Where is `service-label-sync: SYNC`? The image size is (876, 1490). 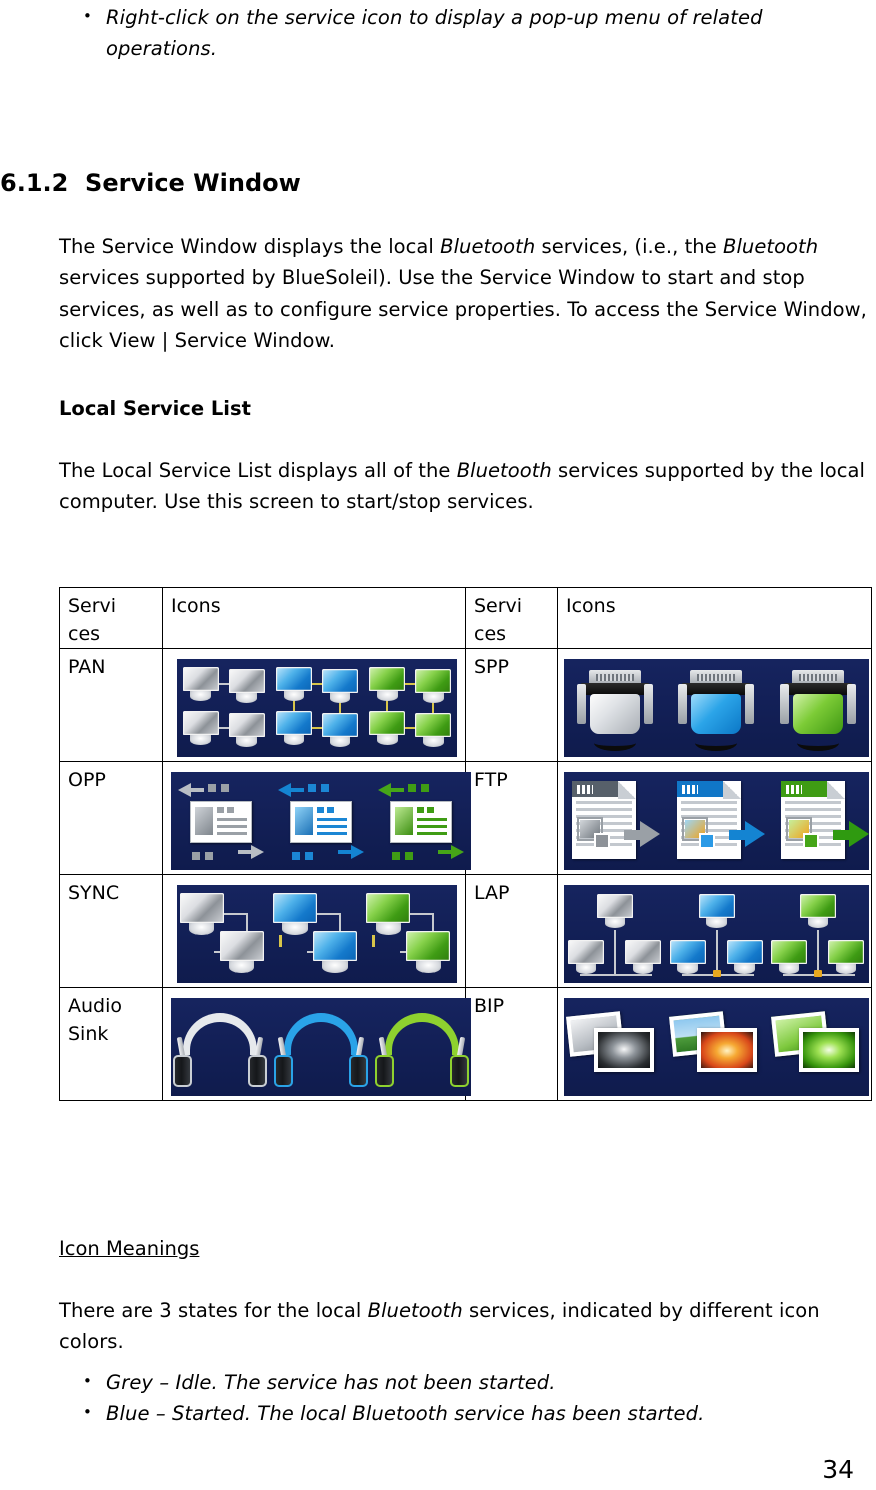
service-label-sync: SYNC is located at coordinates (111, 931).